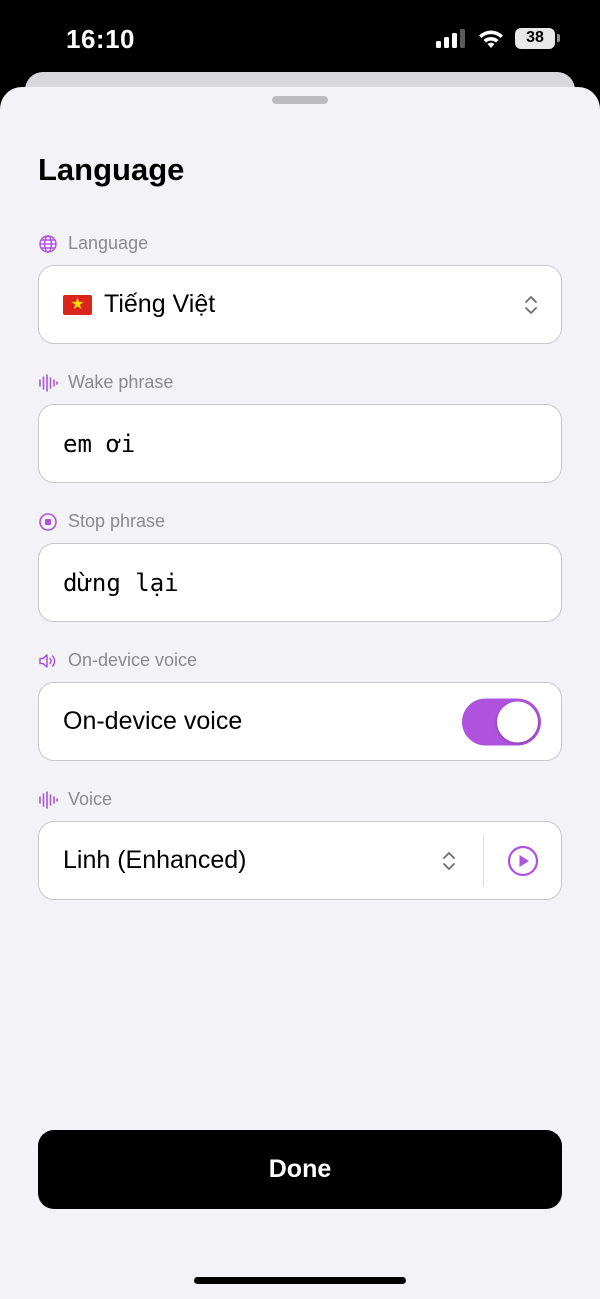  I want to click on stop-phrase-label-text: Stop phrase, so click(117, 521).